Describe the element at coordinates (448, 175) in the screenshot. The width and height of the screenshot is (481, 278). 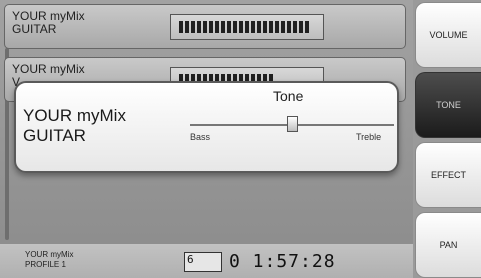
I see `effect-button: EFFECT` at that location.